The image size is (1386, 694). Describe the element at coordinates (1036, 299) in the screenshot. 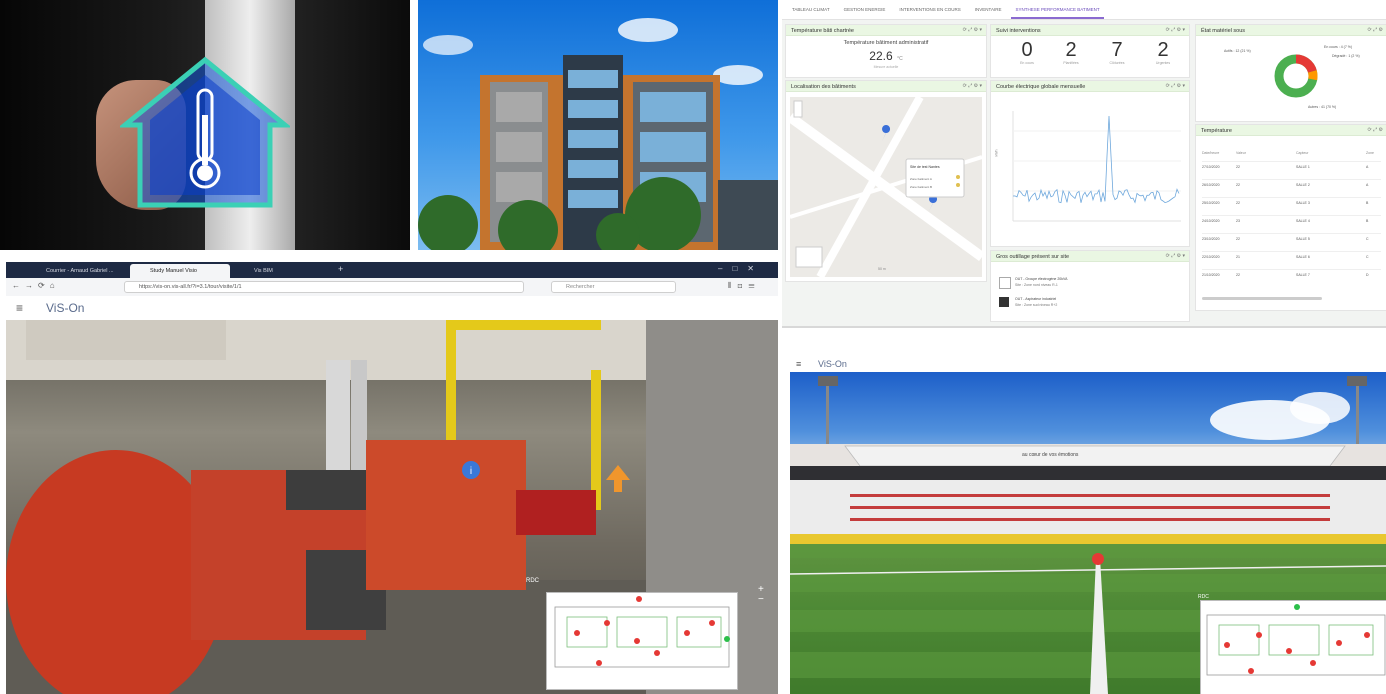

I see `tool-line: OUT - Aspirateur industriel` at that location.